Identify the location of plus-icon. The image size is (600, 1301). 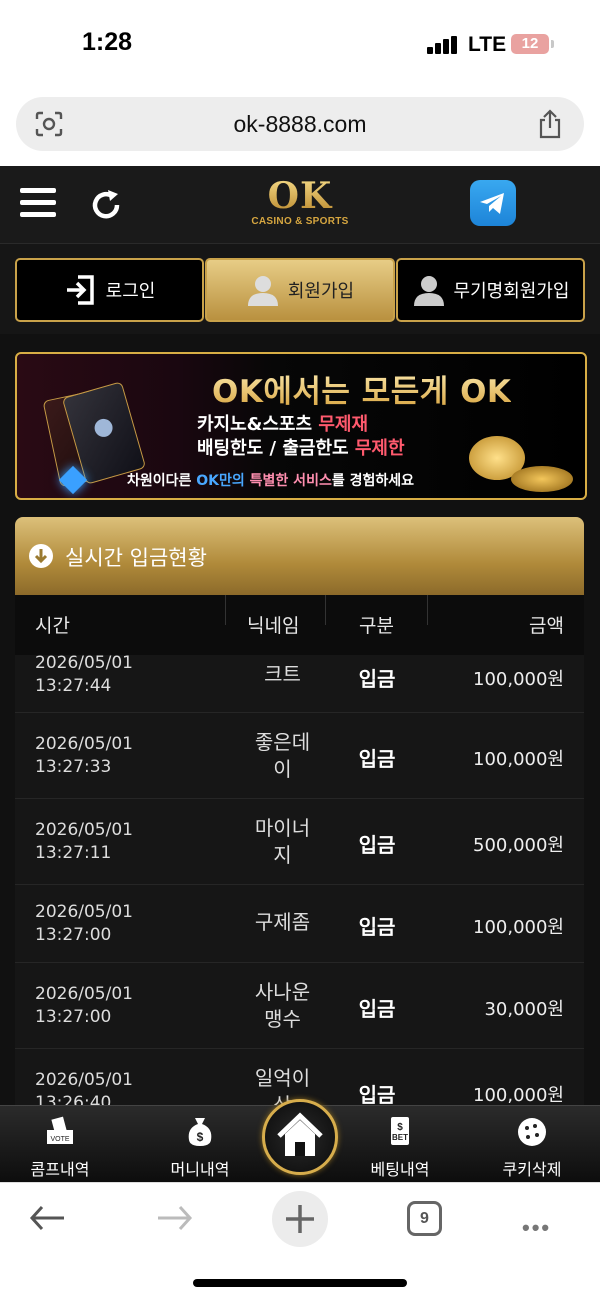
(300, 1219).